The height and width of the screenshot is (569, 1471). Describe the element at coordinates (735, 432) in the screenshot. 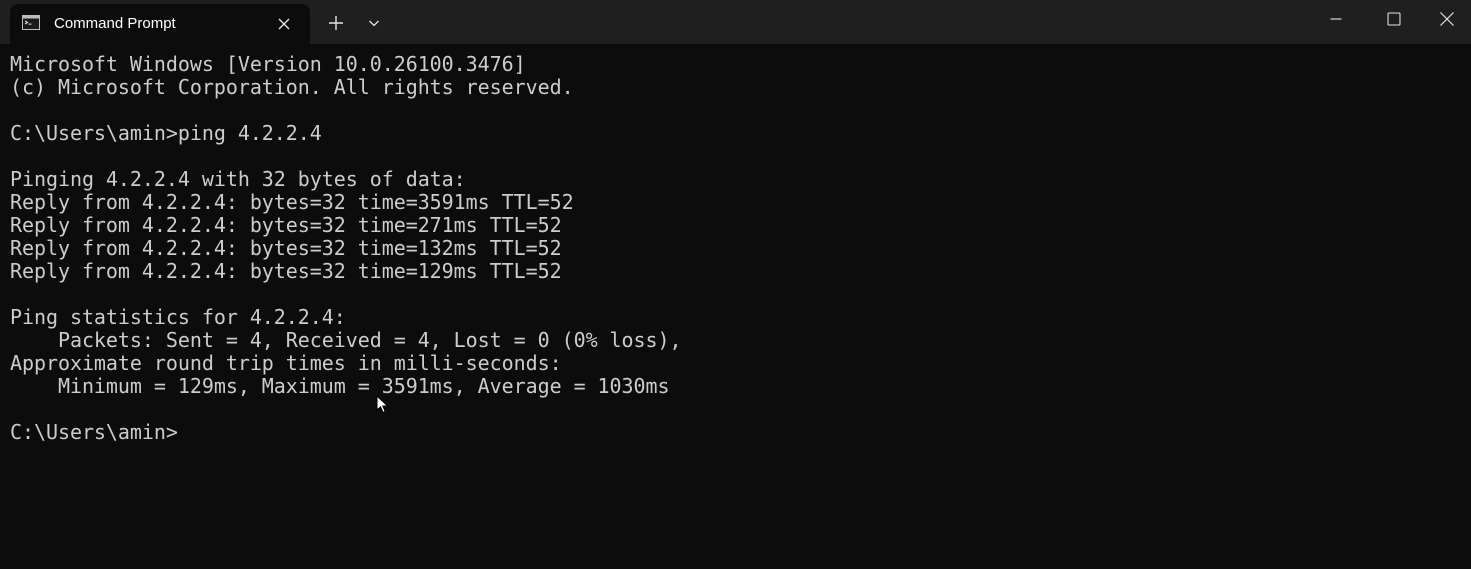

I see `prompt-line: C:\Users\amin>` at that location.